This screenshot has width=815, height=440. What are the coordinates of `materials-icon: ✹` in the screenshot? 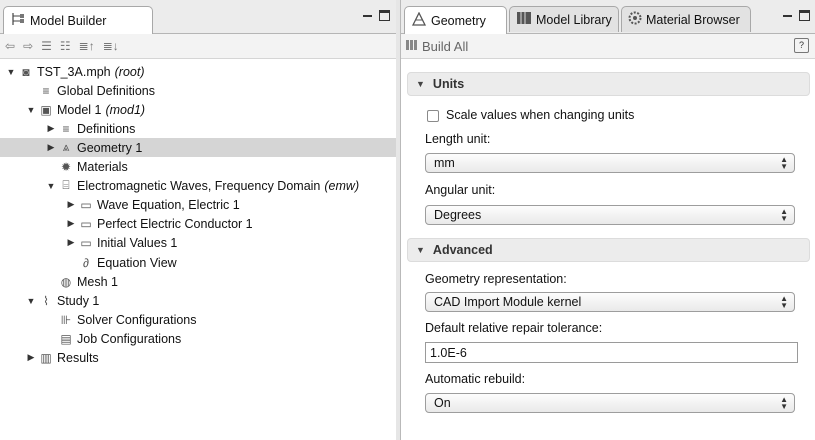 It's located at (66, 166).